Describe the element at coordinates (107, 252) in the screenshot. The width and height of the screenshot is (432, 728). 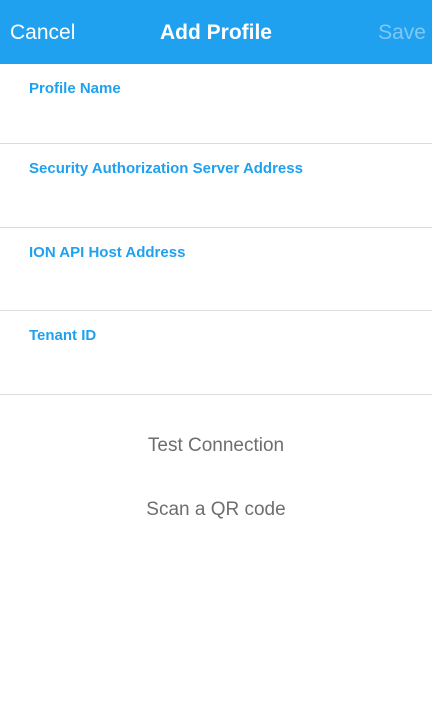
I see `ion-api-host-address-label: ION API Host Address` at that location.